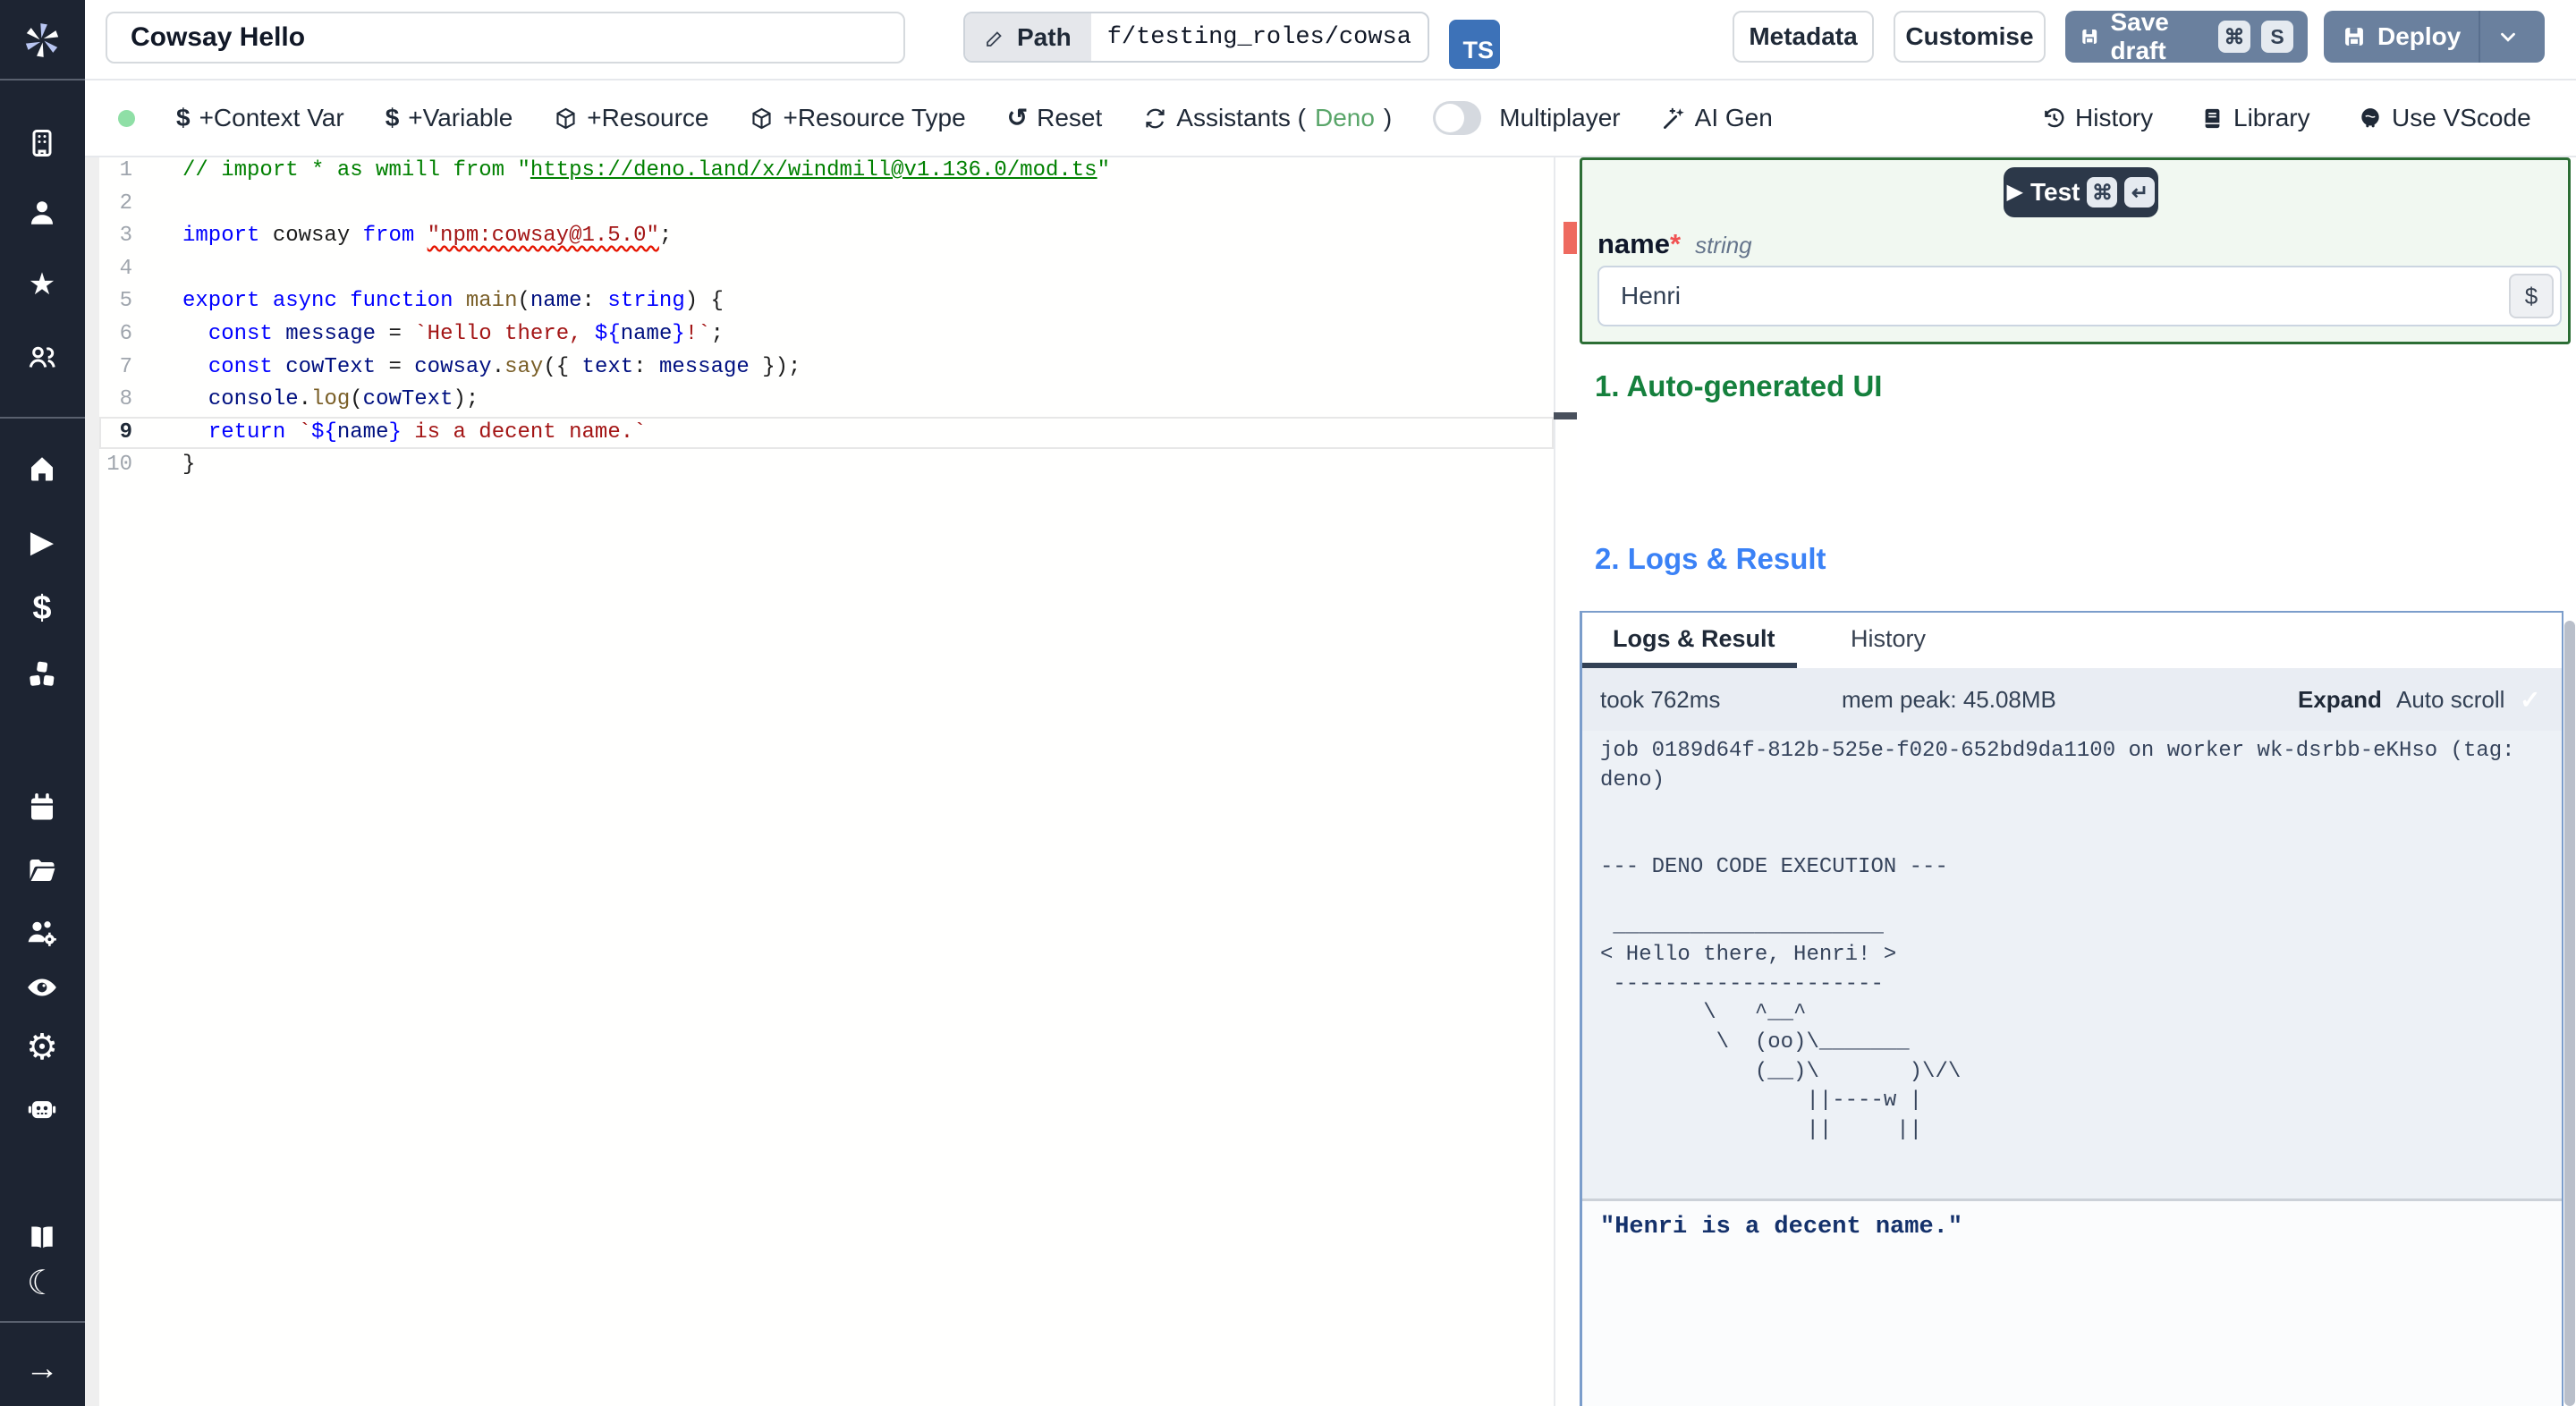 This screenshot has width=2576, height=1406. What do you see at coordinates (1457, 118) in the screenshot?
I see `multiplayer-toggle` at bounding box center [1457, 118].